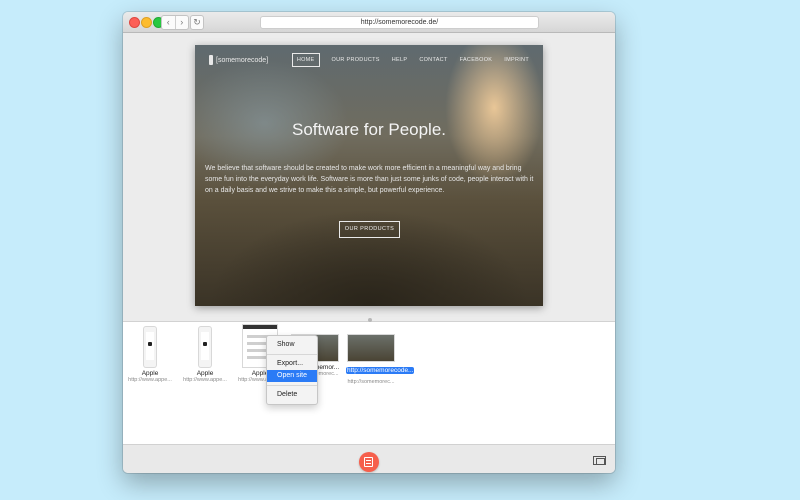 This screenshot has width=800, height=500. I want to click on context-menu: Show Export... Open site Delete, so click(292, 370).